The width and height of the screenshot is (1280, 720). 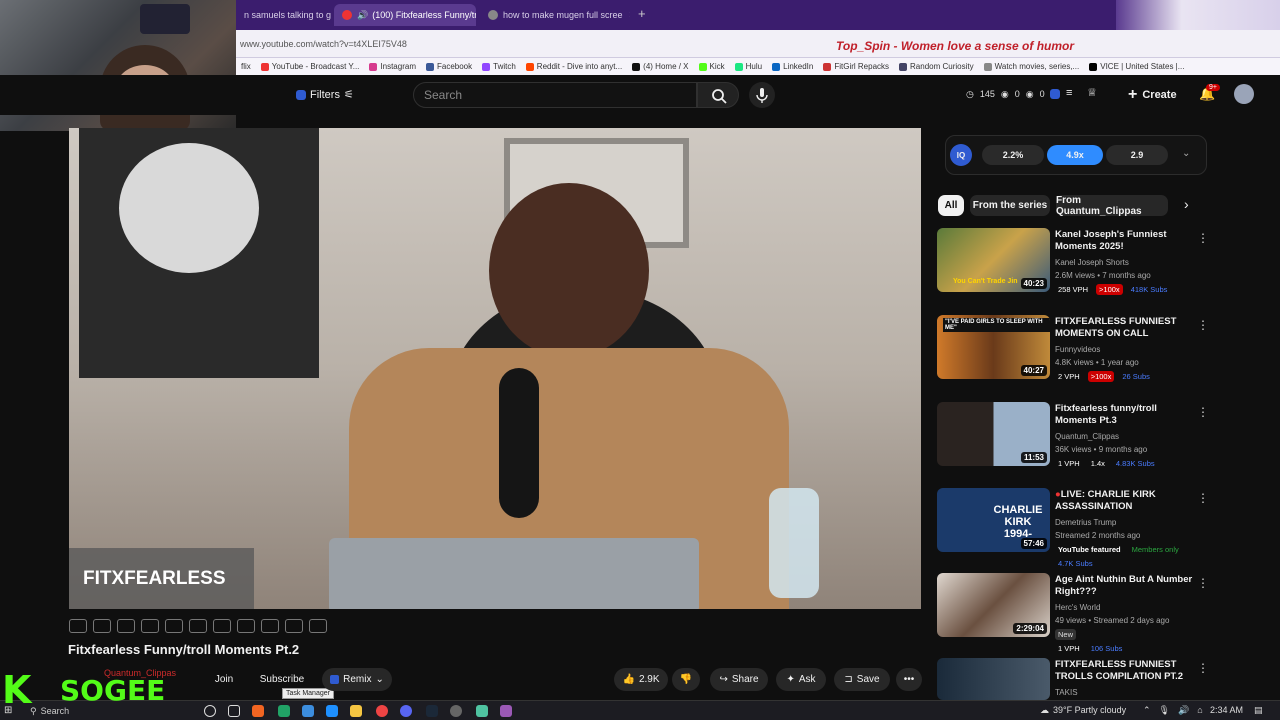 What do you see at coordinates (224, 679) in the screenshot?
I see `join-button: Join` at bounding box center [224, 679].